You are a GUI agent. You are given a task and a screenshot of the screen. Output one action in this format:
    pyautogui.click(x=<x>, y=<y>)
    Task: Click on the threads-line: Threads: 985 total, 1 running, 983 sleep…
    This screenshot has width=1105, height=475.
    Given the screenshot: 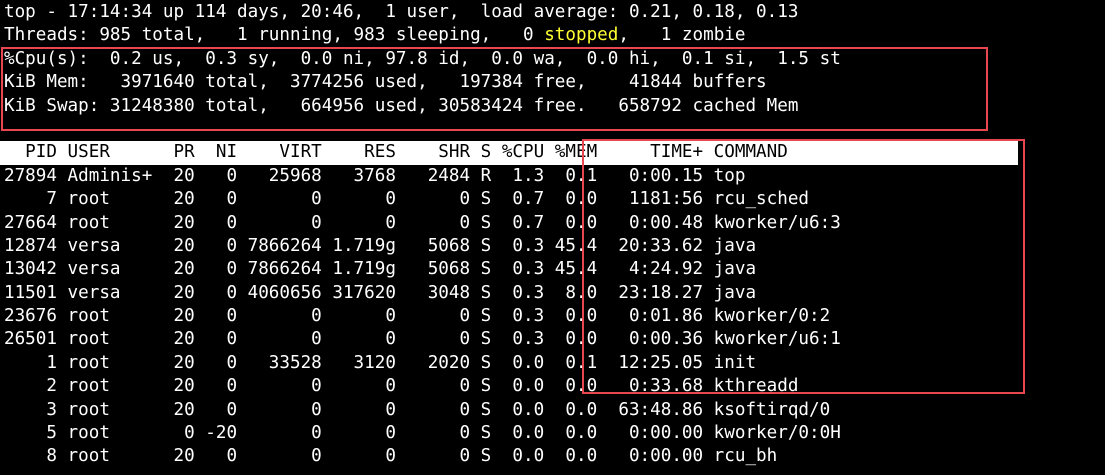 What is the action you would take?
    pyautogui.click(x=554, y=35)
    